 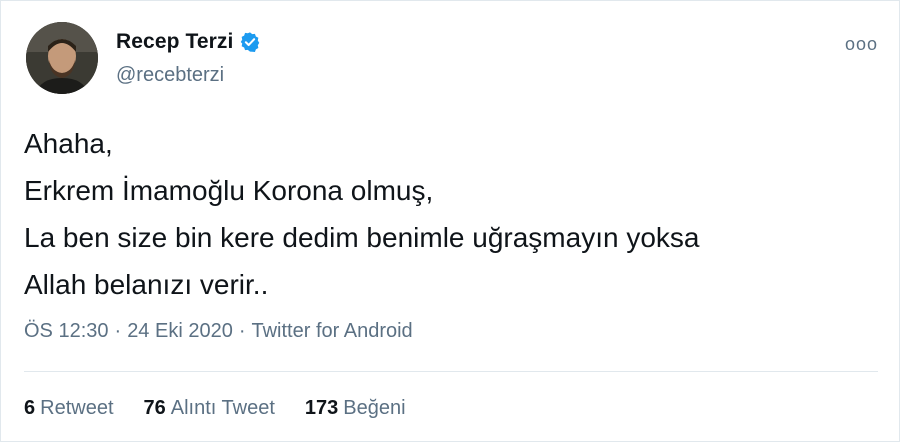 I want to click on avatar-photo, so click(x=62, y=58).